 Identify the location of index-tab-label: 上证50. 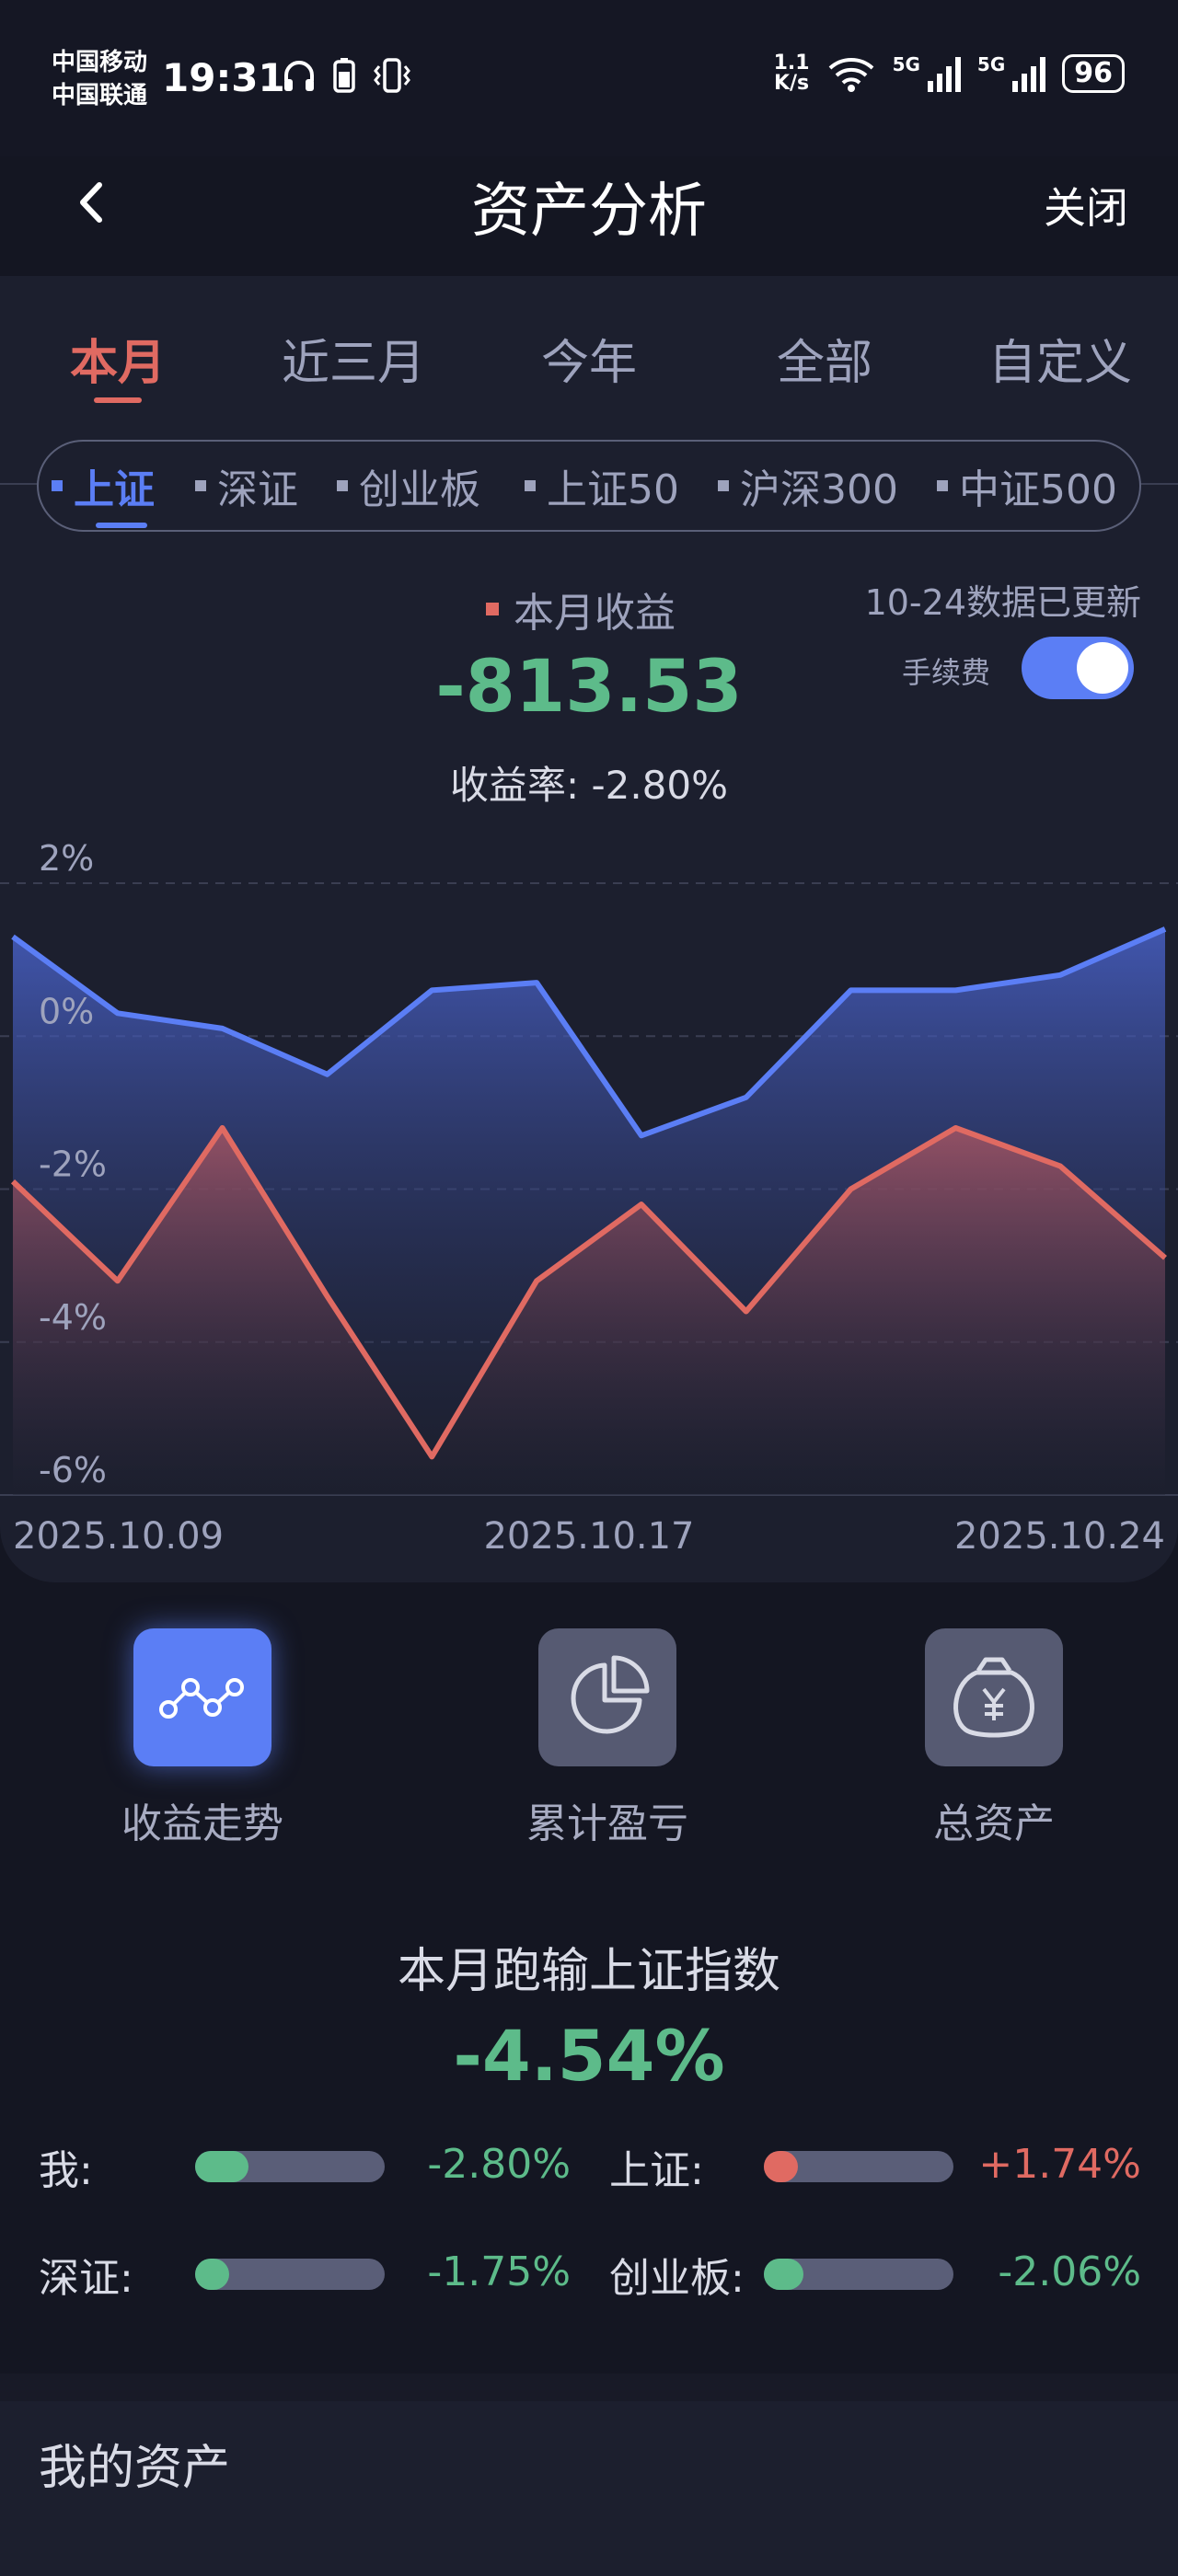
(613, 490).